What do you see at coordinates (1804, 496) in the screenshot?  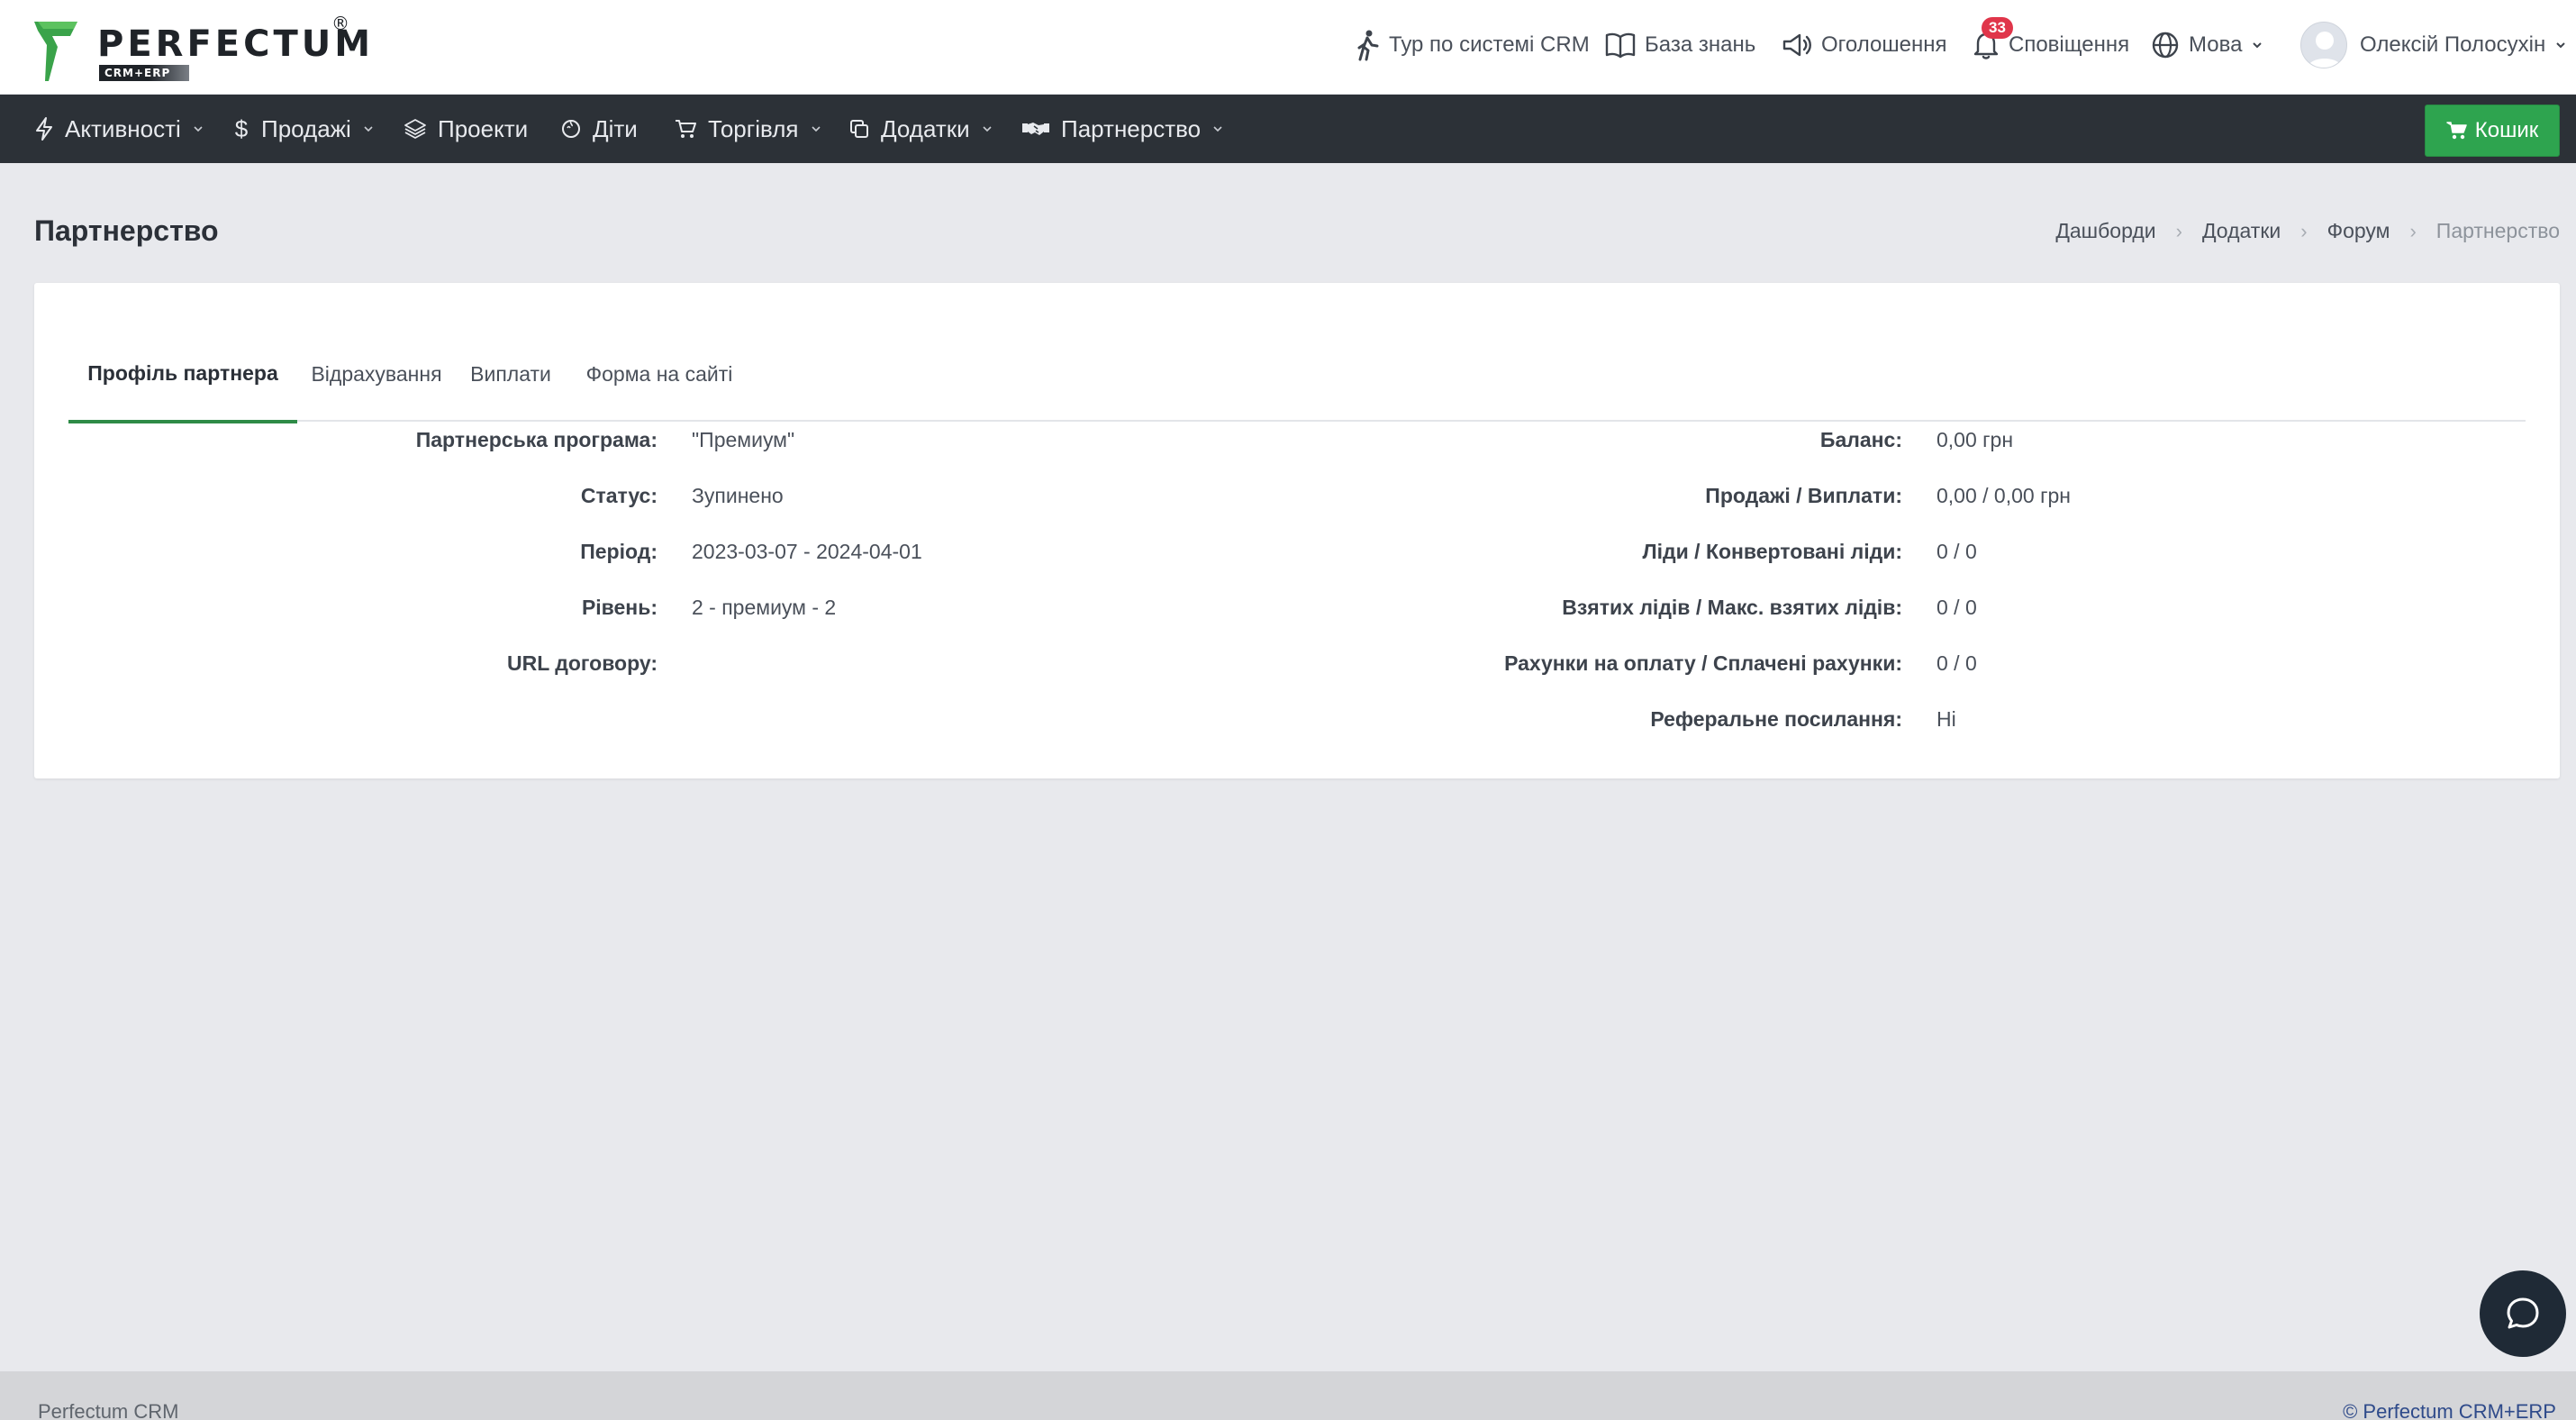 I see `field-label-sales-payouts: Продажі / Виплати:` at bounding box center [1804, 496].